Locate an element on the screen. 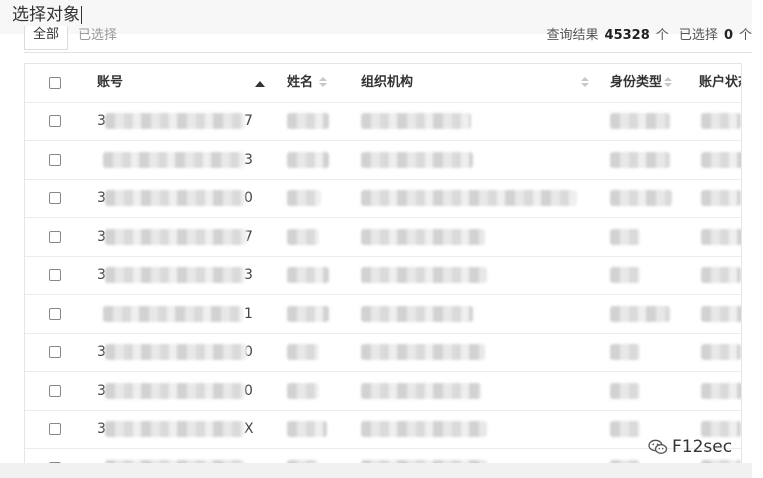 The height and width of the screenshot is (478, 763). column-identity-type: 身份类型 is located at coordinates (650, 83).